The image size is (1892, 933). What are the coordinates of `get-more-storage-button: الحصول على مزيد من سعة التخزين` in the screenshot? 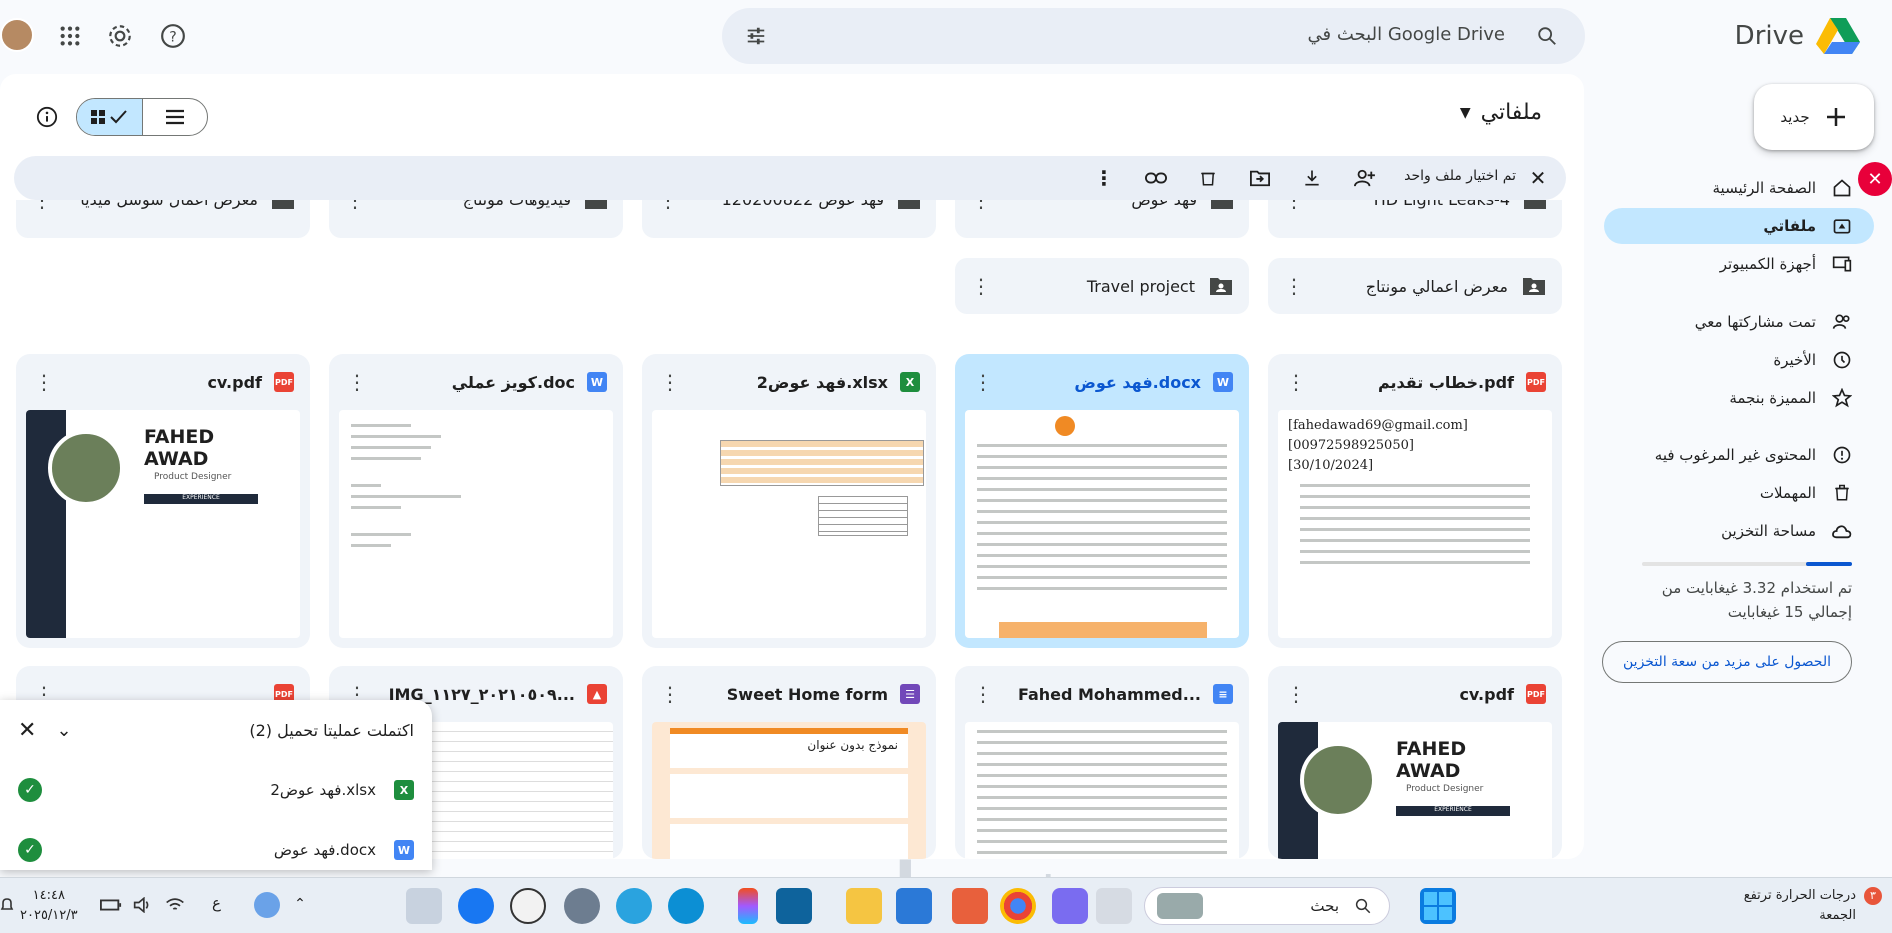 It's located at (1727, 662).